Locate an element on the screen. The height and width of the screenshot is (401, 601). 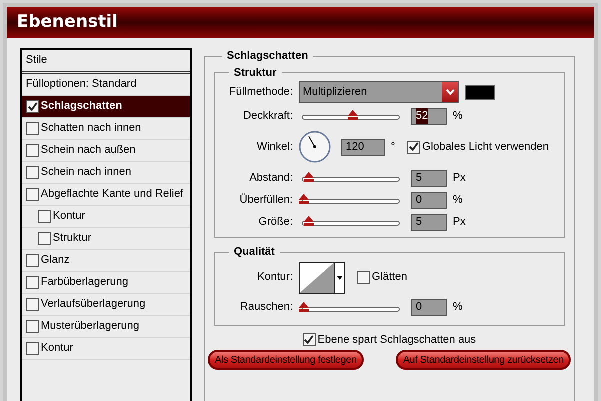
window-title: Ebenenstil is located at coordinates (67, 22).